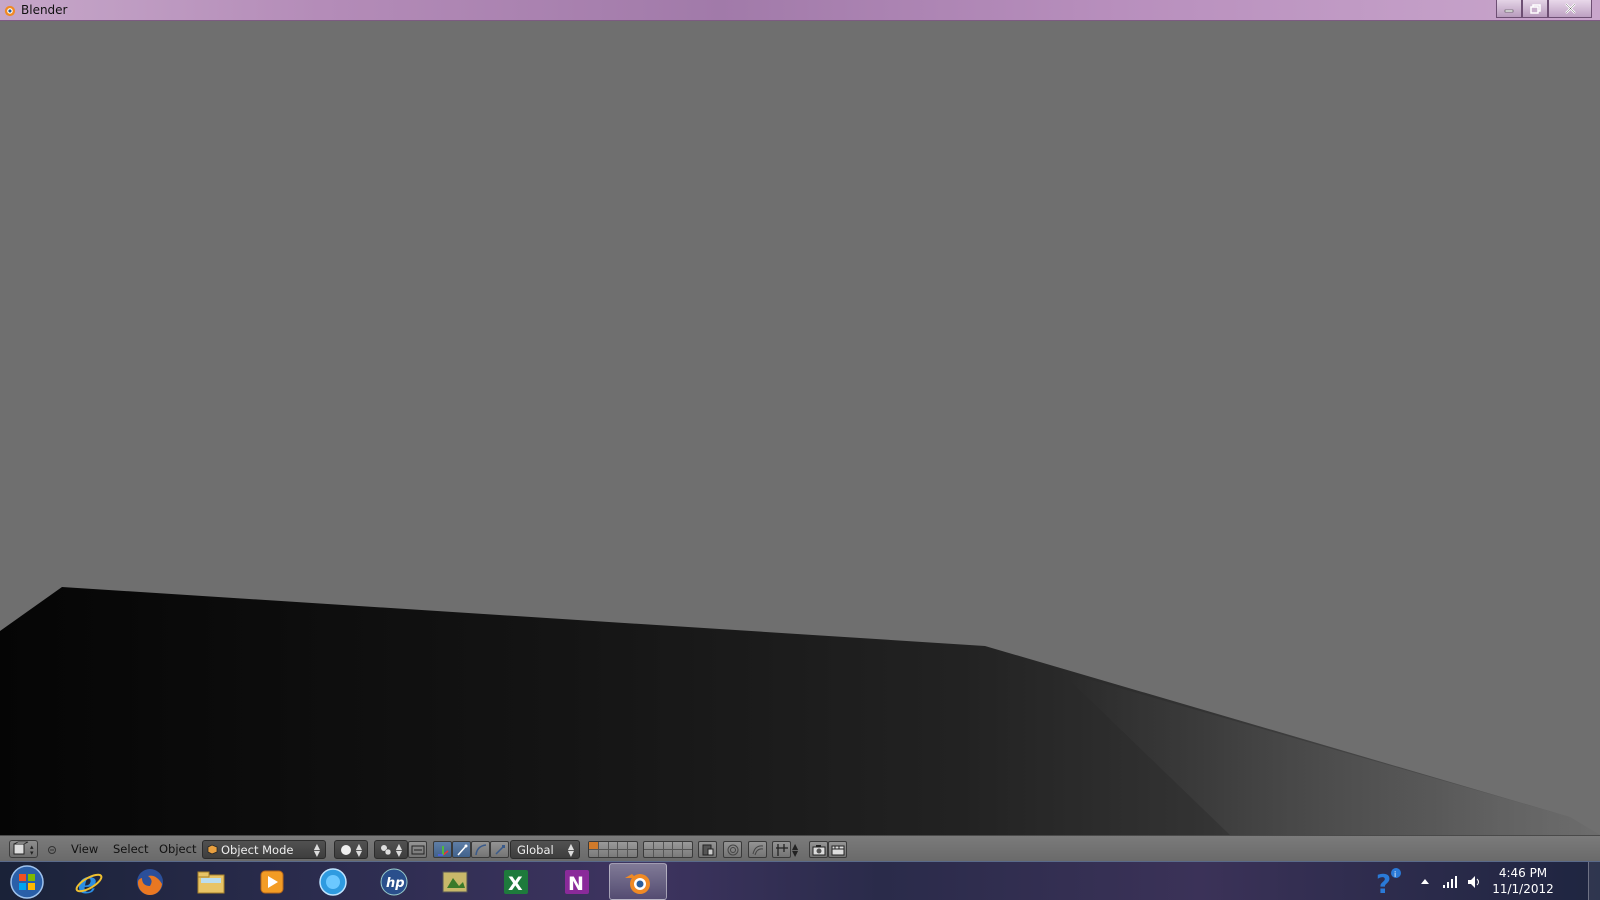  I want to click on lock-layers-button, so click(707, 849).